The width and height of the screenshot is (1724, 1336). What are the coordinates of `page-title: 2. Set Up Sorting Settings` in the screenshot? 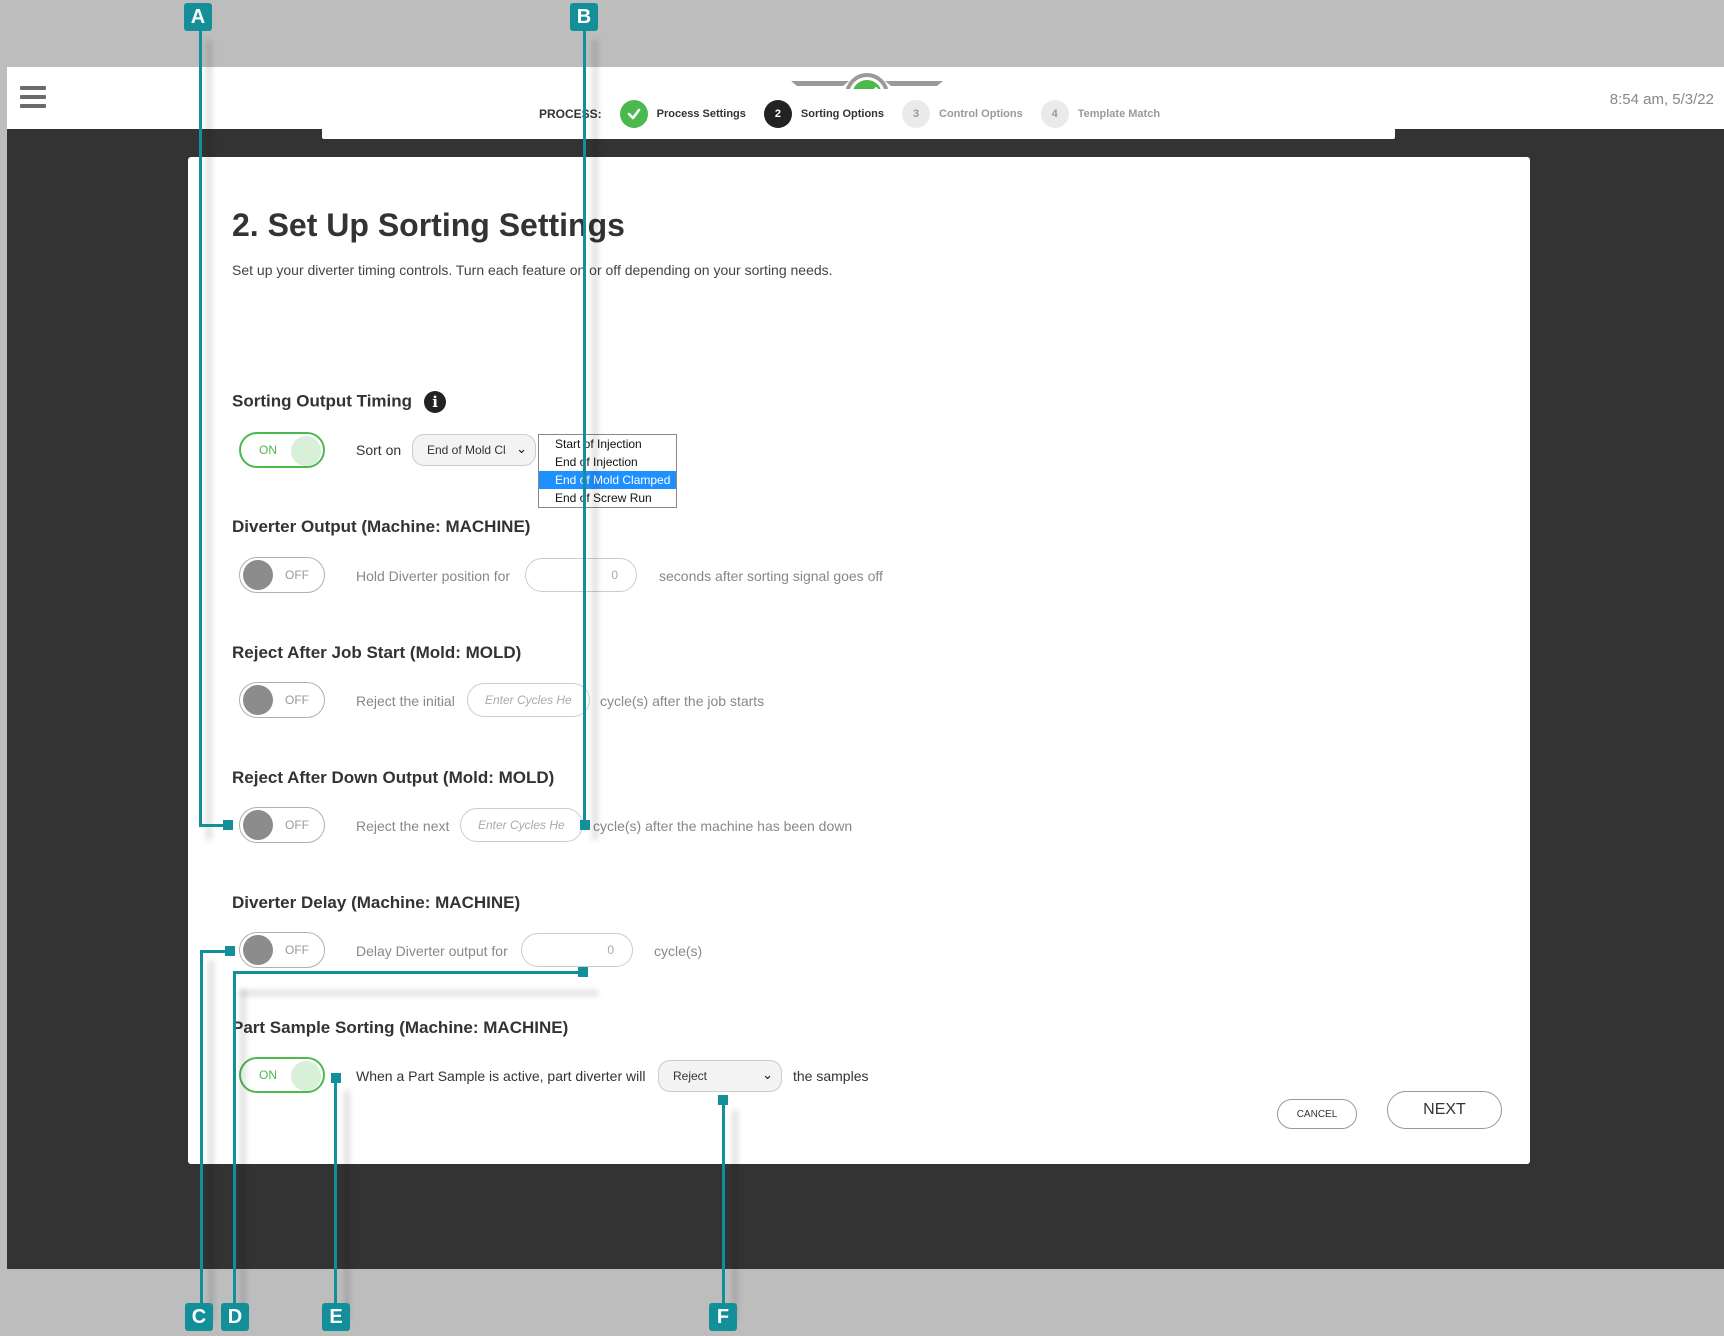 It's located at (428, 225).